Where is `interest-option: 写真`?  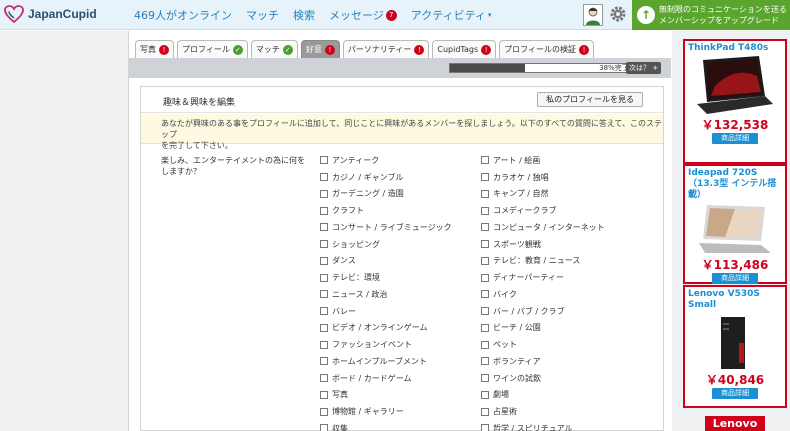
interest-option: 写真 is located at coordinates (386, 395).